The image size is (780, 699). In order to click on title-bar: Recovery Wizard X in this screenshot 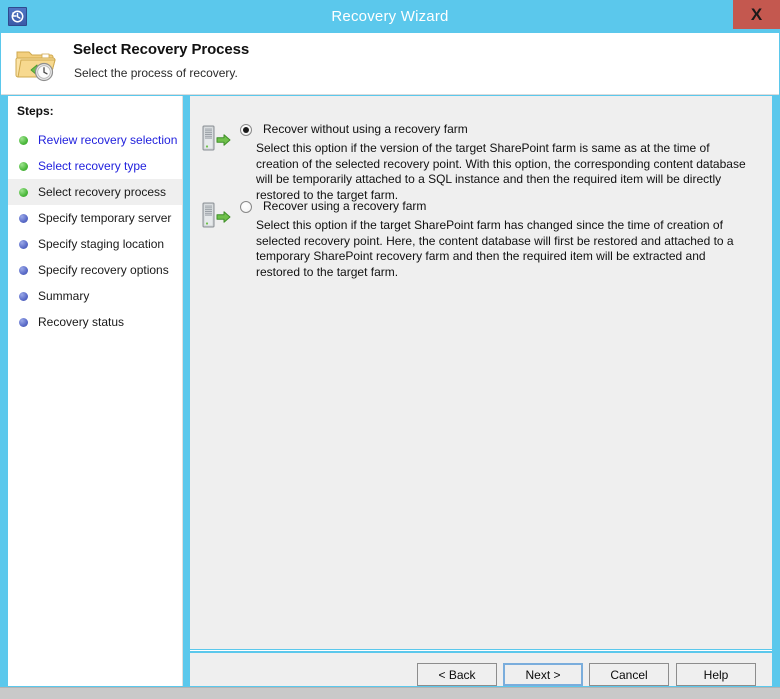, I will do `click(390, 16)`.